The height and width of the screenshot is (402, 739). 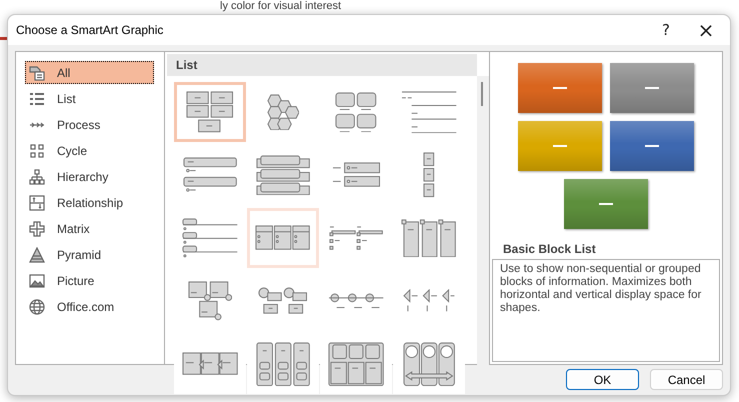 I want to click on vertical-stack-drawing, so click(x=429, y=175).